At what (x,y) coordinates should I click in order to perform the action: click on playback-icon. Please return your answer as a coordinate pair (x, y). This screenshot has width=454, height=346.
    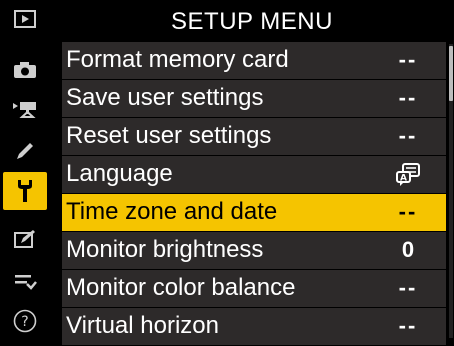
    Looking at the image, I should click on (25, 19).